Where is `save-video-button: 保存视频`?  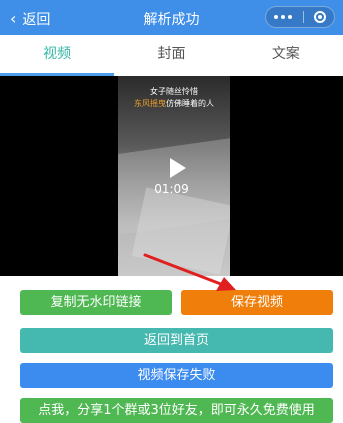 save-video-button: 保存视频 is located at coordinates (257, 302).